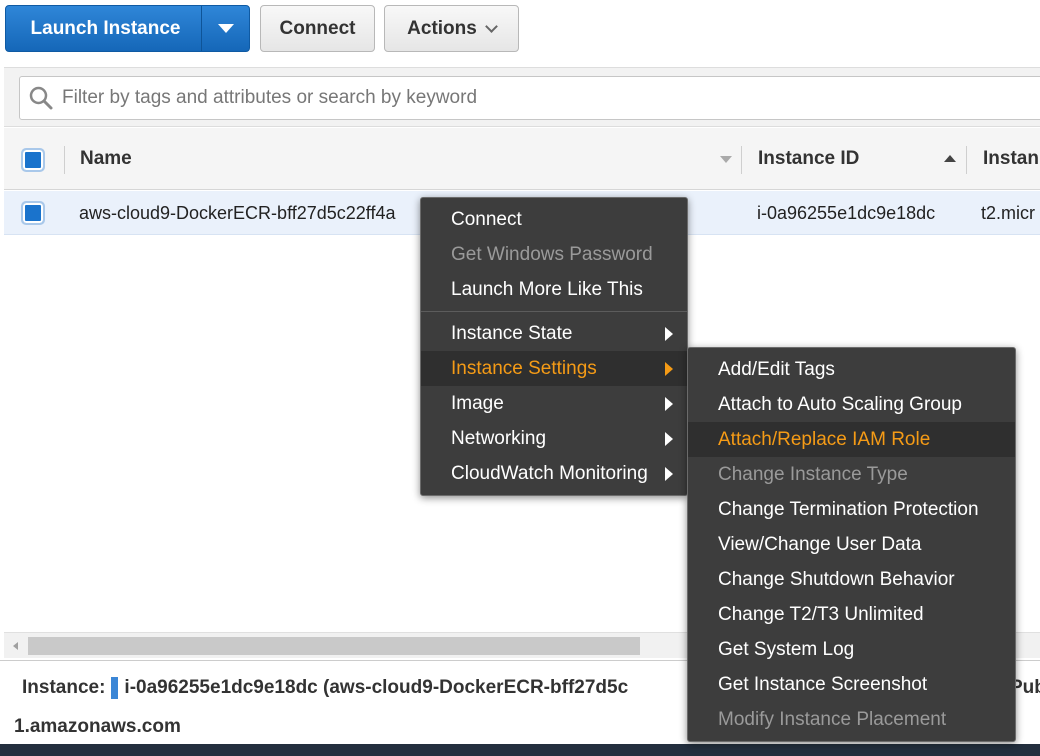 Image resolution: width=1040 pixels, height=756 pixels. Describe the element at coordinates (522, 159) in the screenshot. I see `table-header: Name Instance ID Instan` at that location.